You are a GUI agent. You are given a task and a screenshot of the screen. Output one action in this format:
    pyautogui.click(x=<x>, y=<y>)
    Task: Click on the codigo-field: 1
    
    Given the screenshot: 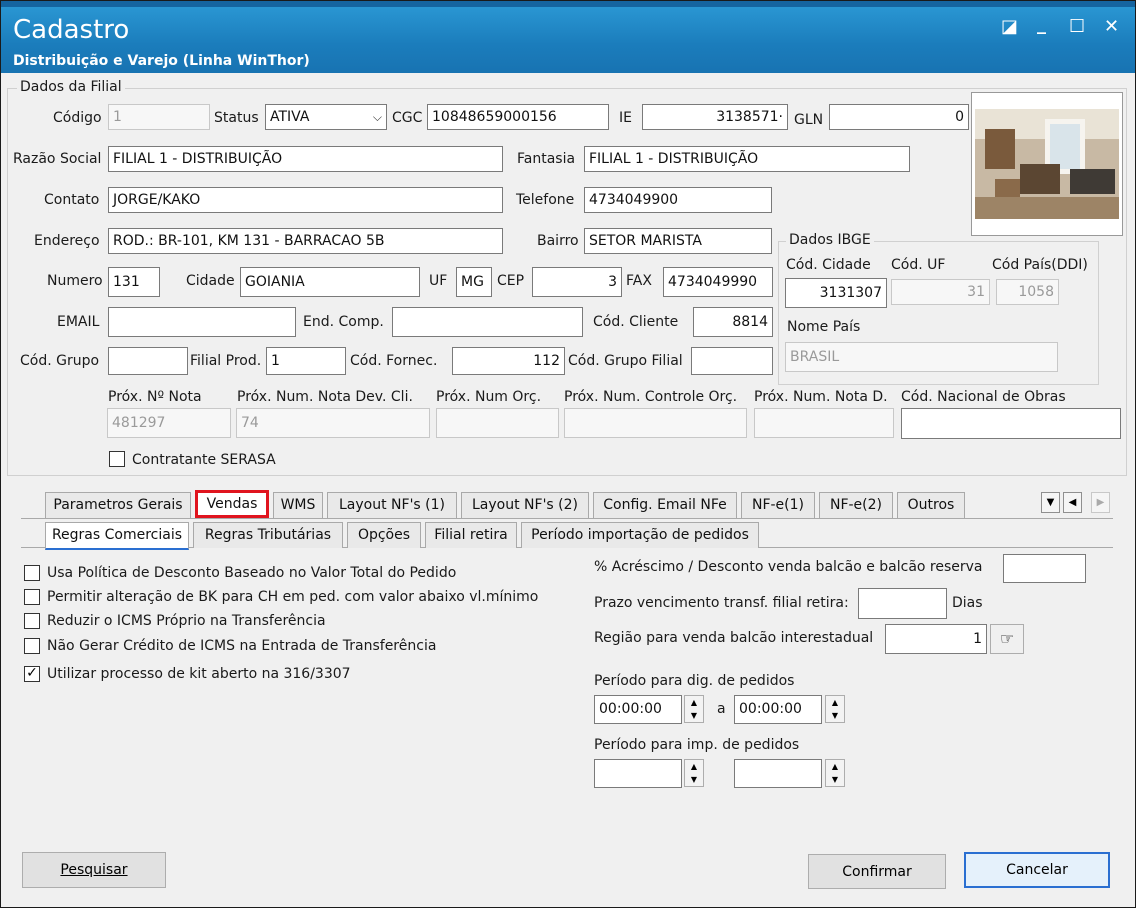 What is the action you would take?
    pyautogui.click(x=159, y=117)
    